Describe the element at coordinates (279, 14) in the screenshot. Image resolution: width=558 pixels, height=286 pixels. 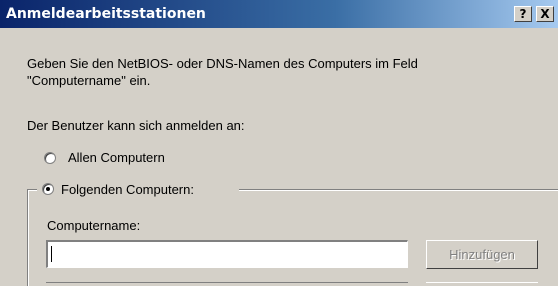
I see `title-bar: Anmeldearbeitsstationen ? X` at that location.